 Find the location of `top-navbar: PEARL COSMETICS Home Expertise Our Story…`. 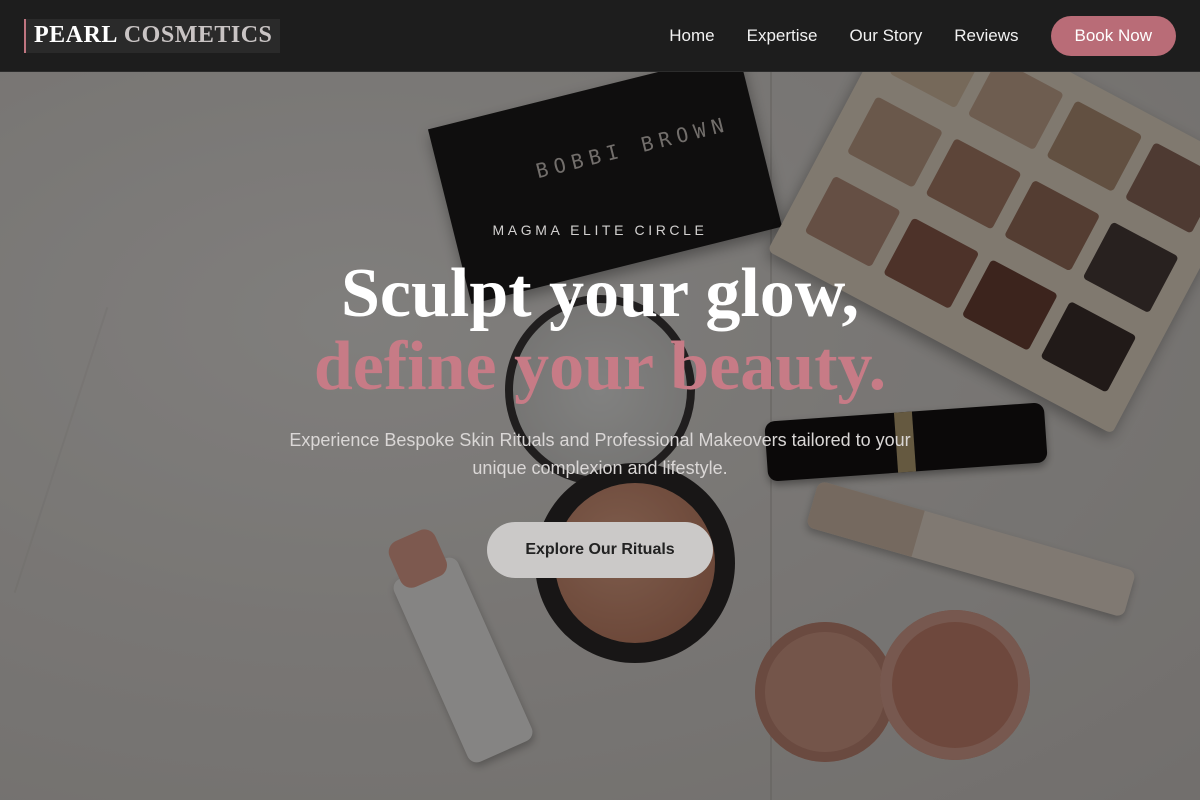

top-navbar: PEARL COSMETICS Home Expertise Our Story… is located at coordinates (600, 36).